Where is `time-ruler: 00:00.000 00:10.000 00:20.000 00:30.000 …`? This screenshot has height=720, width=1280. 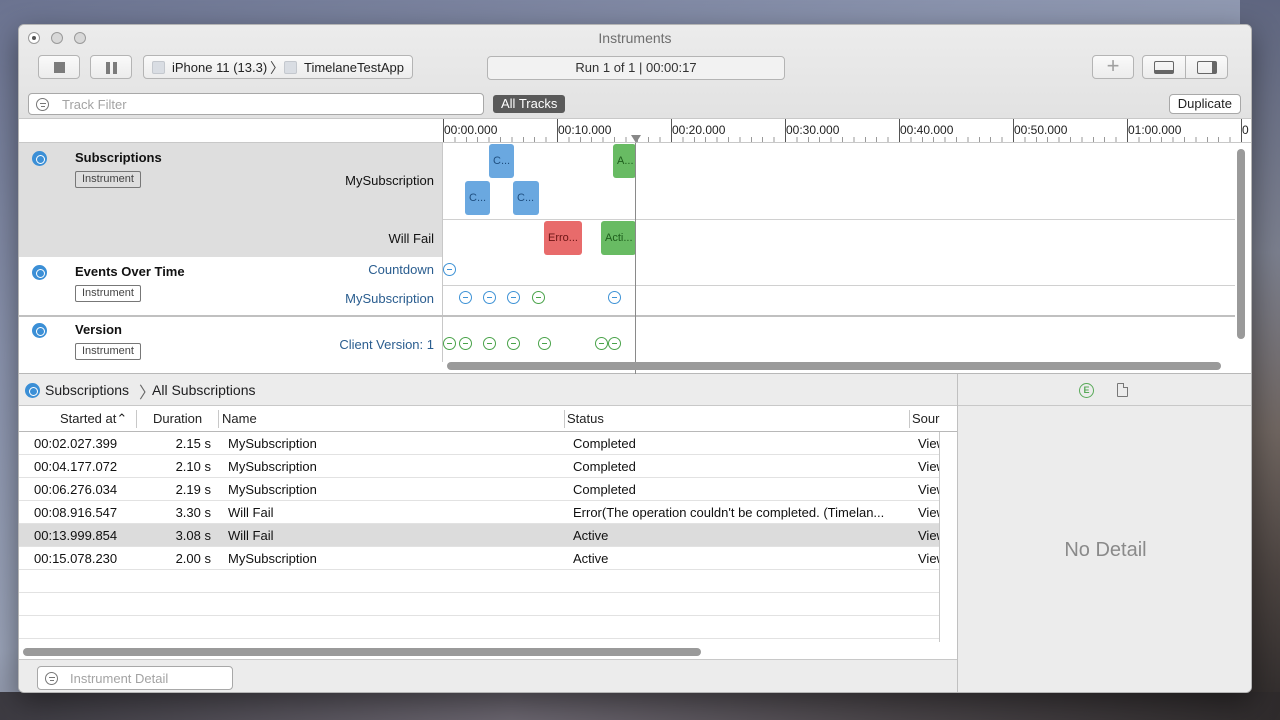
time-ruler: 00:00.000 00:10.000 00:20.000 00:30.000 … is located at coordinates (847, 131).